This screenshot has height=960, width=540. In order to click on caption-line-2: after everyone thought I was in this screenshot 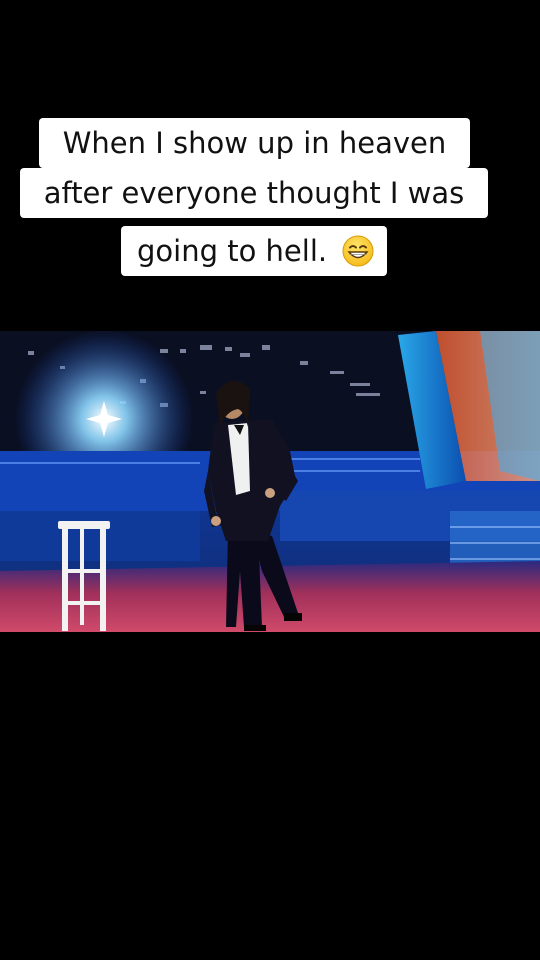, I will do `click(254, 193)`.